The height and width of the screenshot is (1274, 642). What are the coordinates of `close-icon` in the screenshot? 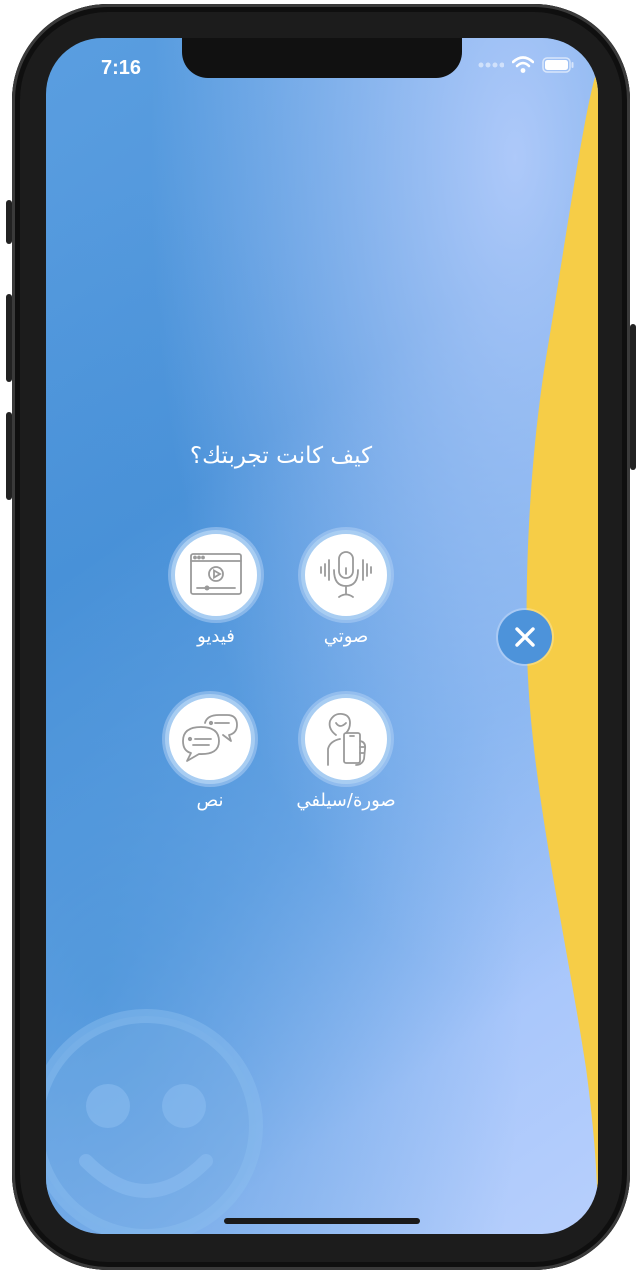 It's located at (525, 637).